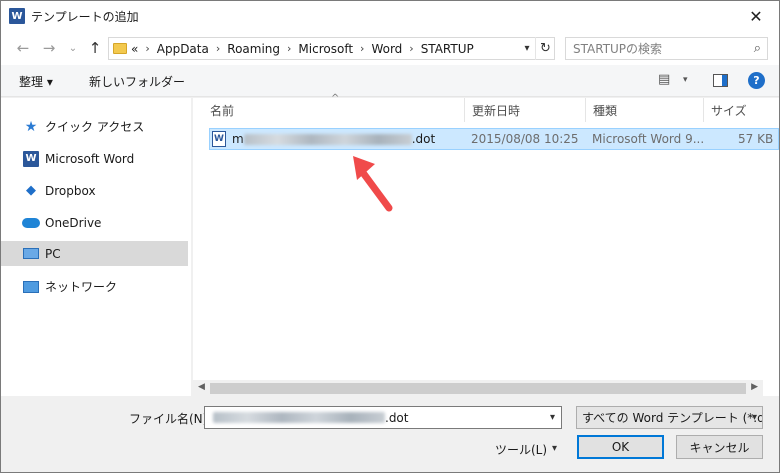 The width and height of the screenshot is (780, 473). Describe the element at coordinates (134, 49) in the screenshot. I see `breadcrumb-overflow: «` at that location.